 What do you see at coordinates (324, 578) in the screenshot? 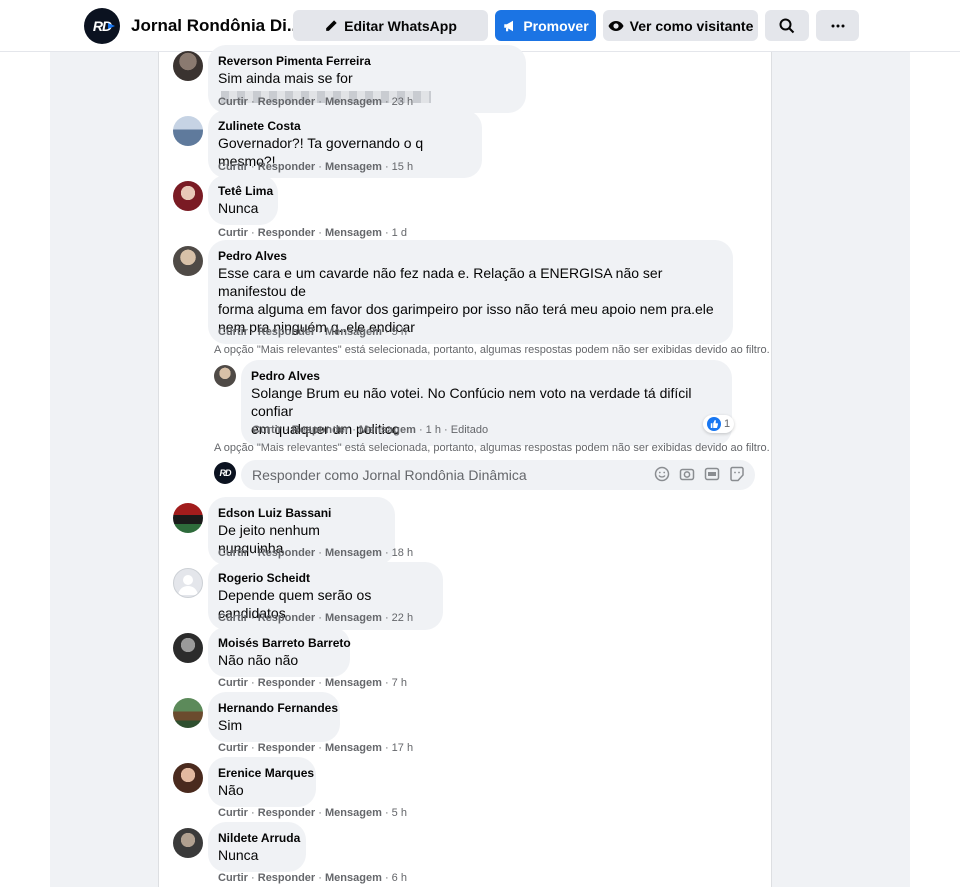
I see `comment-author: Rogerio Scheidt` at bounding box center [324, 578].